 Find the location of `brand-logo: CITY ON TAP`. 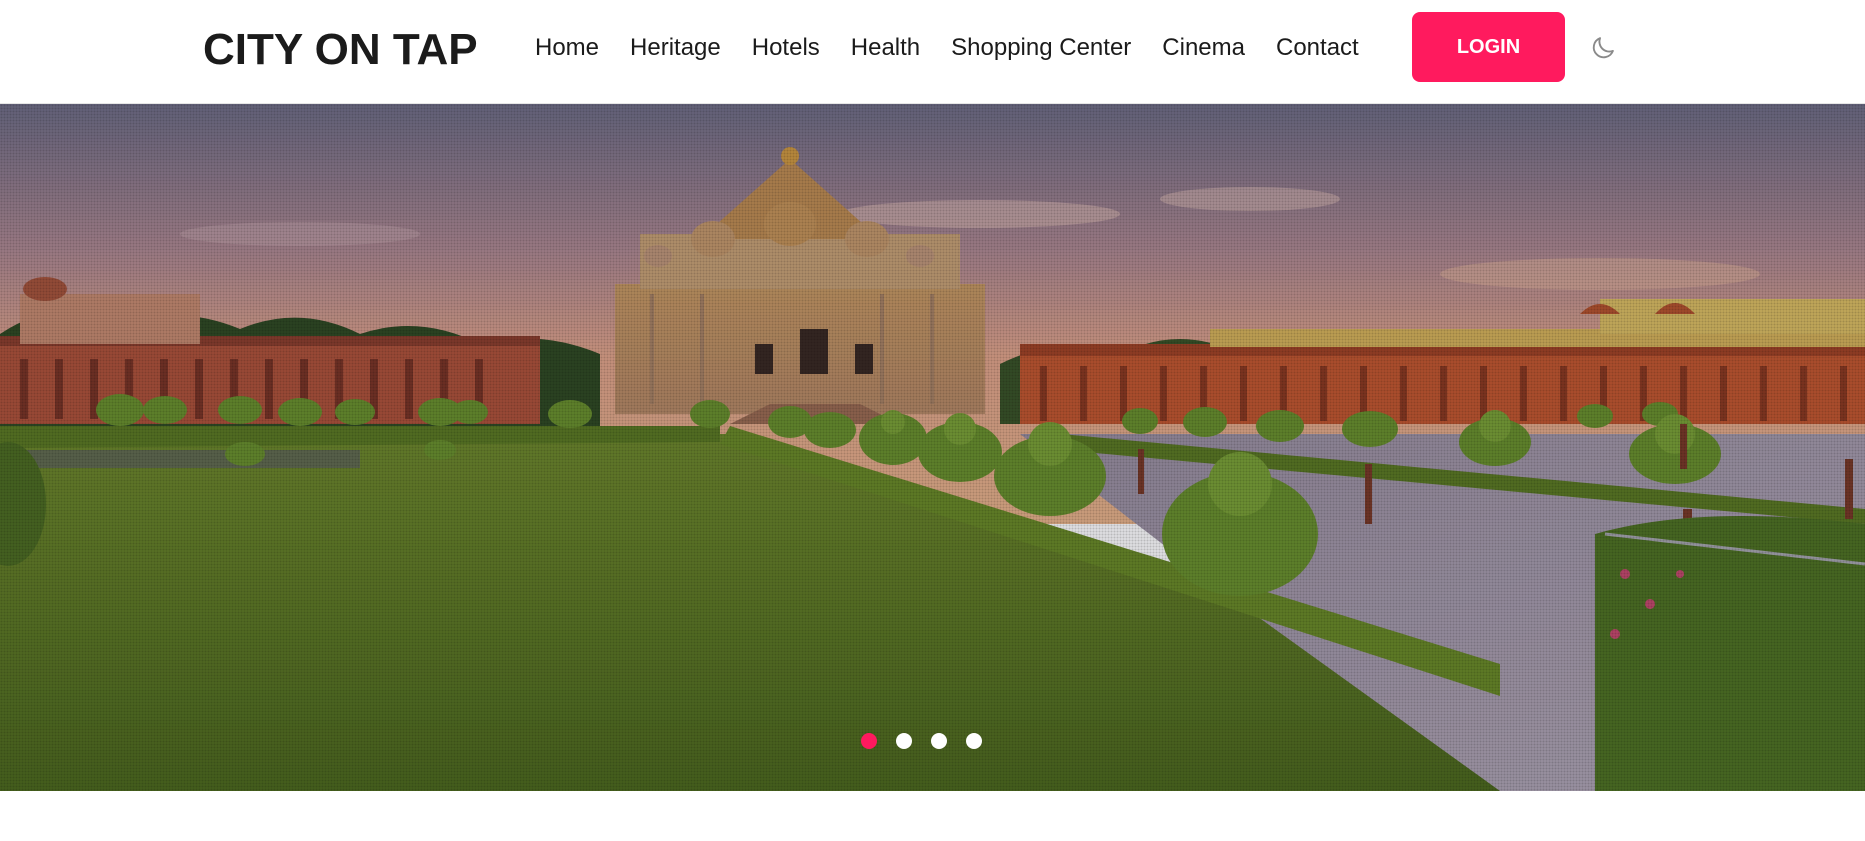

brand-logo: CITY ON TAP is located at coordinates (340, 50).